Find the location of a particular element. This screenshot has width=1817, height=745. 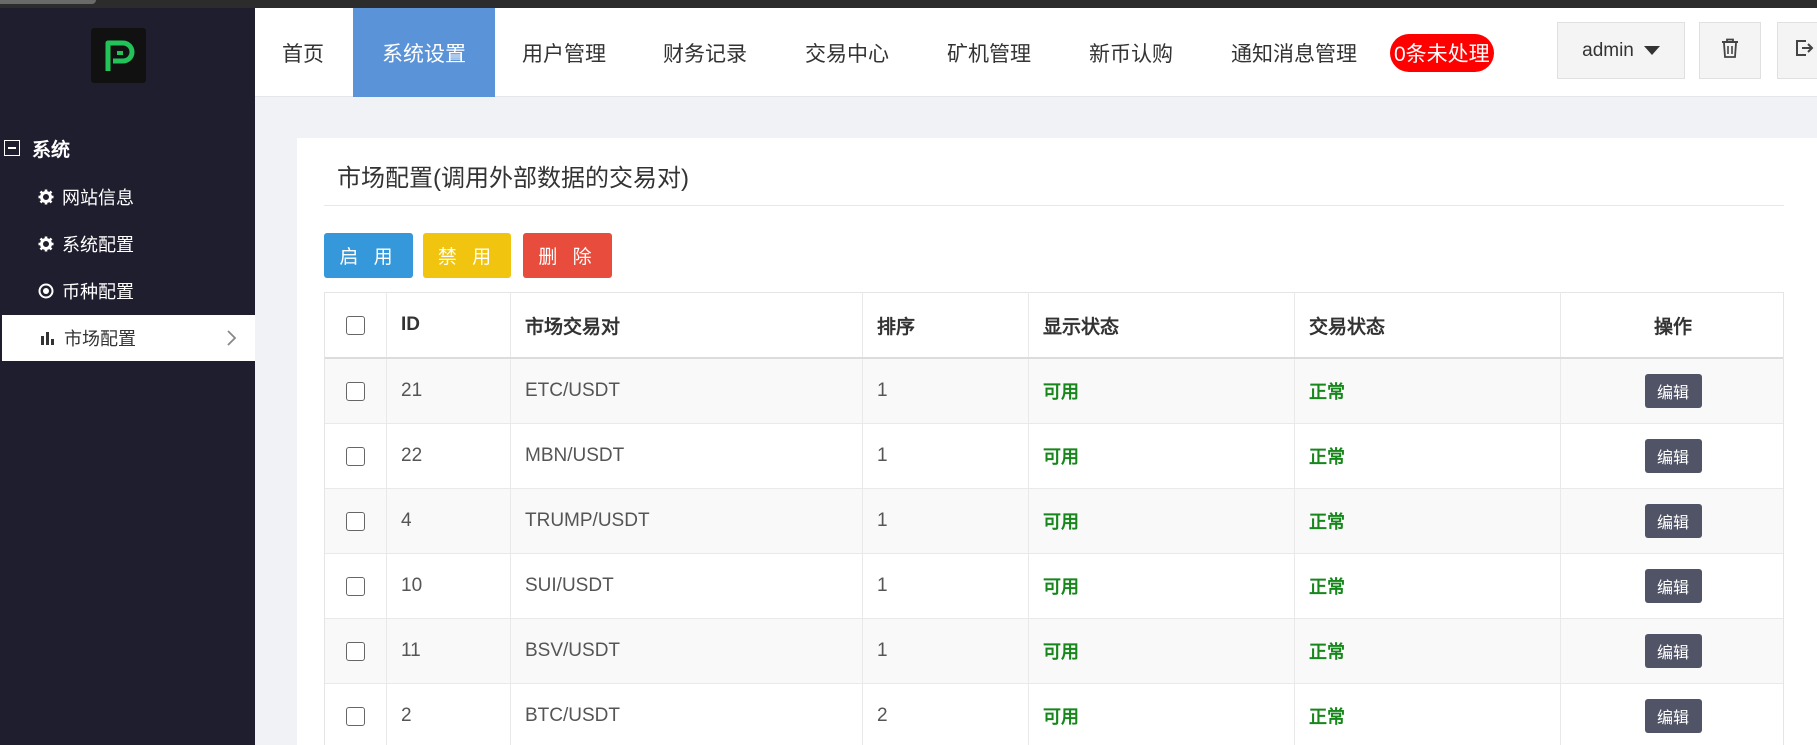

cell-id: 11 is located at coordinates (449, 651).